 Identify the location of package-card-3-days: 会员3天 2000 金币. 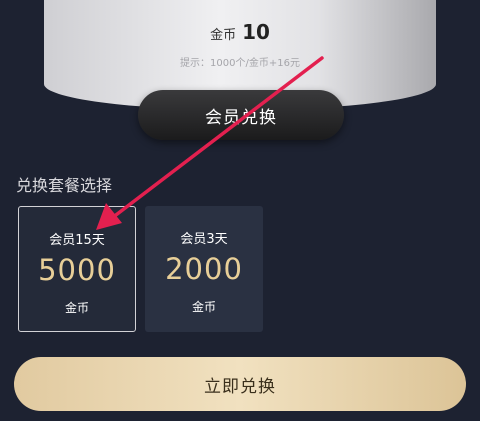
(204, 269).